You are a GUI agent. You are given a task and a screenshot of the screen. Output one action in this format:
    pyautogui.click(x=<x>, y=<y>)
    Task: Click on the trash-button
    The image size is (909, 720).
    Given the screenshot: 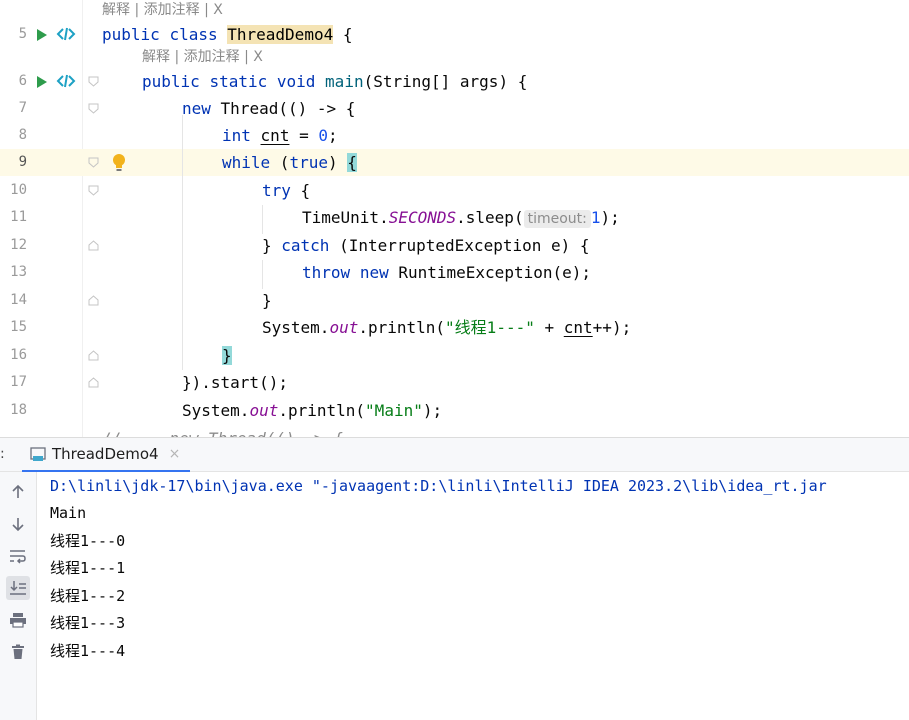 What is the action you would take?
    pyautogui.click(x=18, y=652)
    